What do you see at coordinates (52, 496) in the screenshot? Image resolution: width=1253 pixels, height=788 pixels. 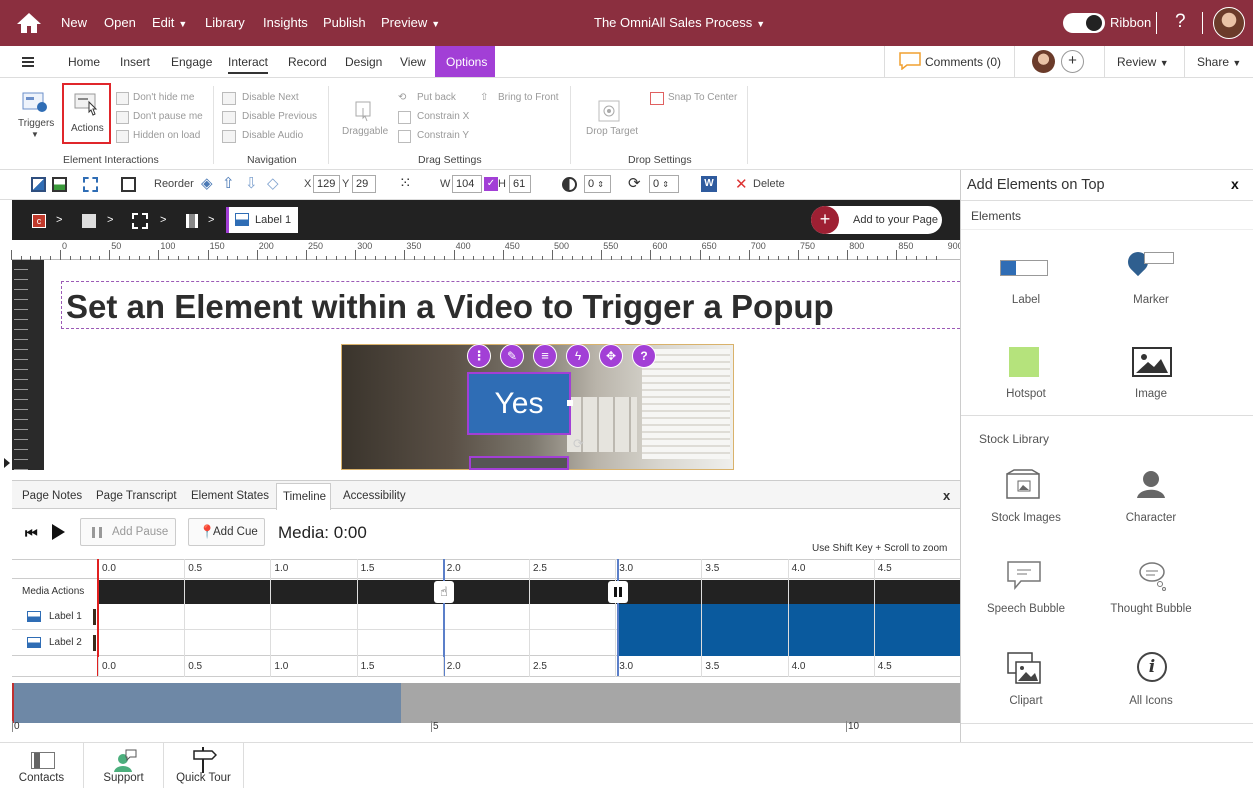 I see `tab-page-notes: Page Notes` at bounding box center [52, 496].